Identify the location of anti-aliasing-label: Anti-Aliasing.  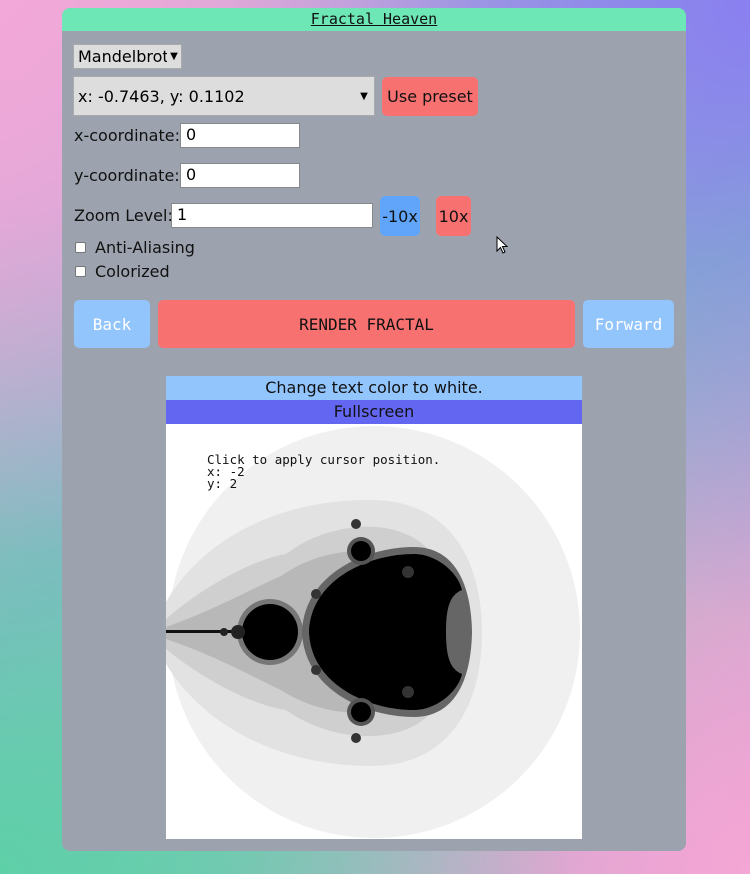
(145, 247).